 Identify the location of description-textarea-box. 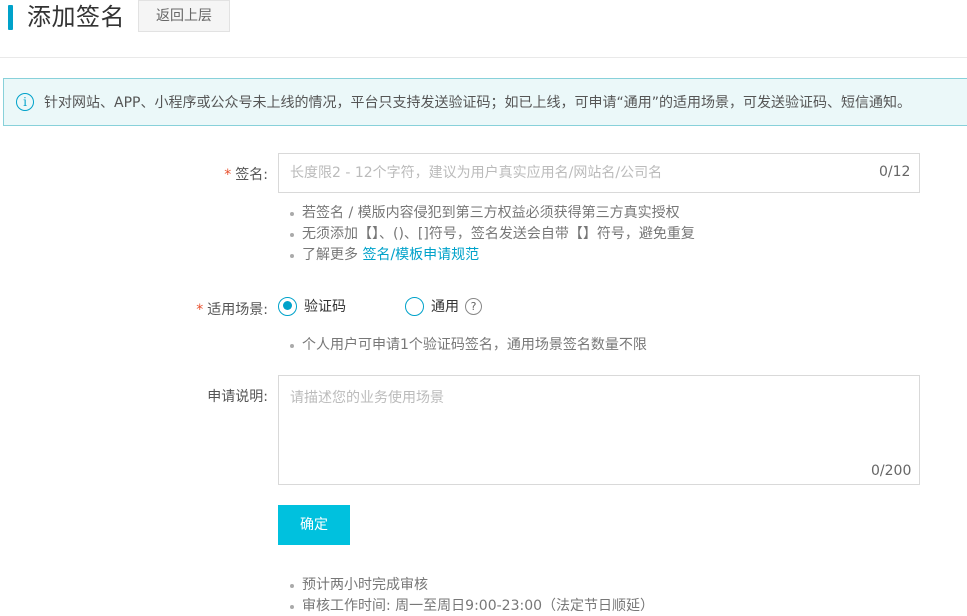
(599, 430).